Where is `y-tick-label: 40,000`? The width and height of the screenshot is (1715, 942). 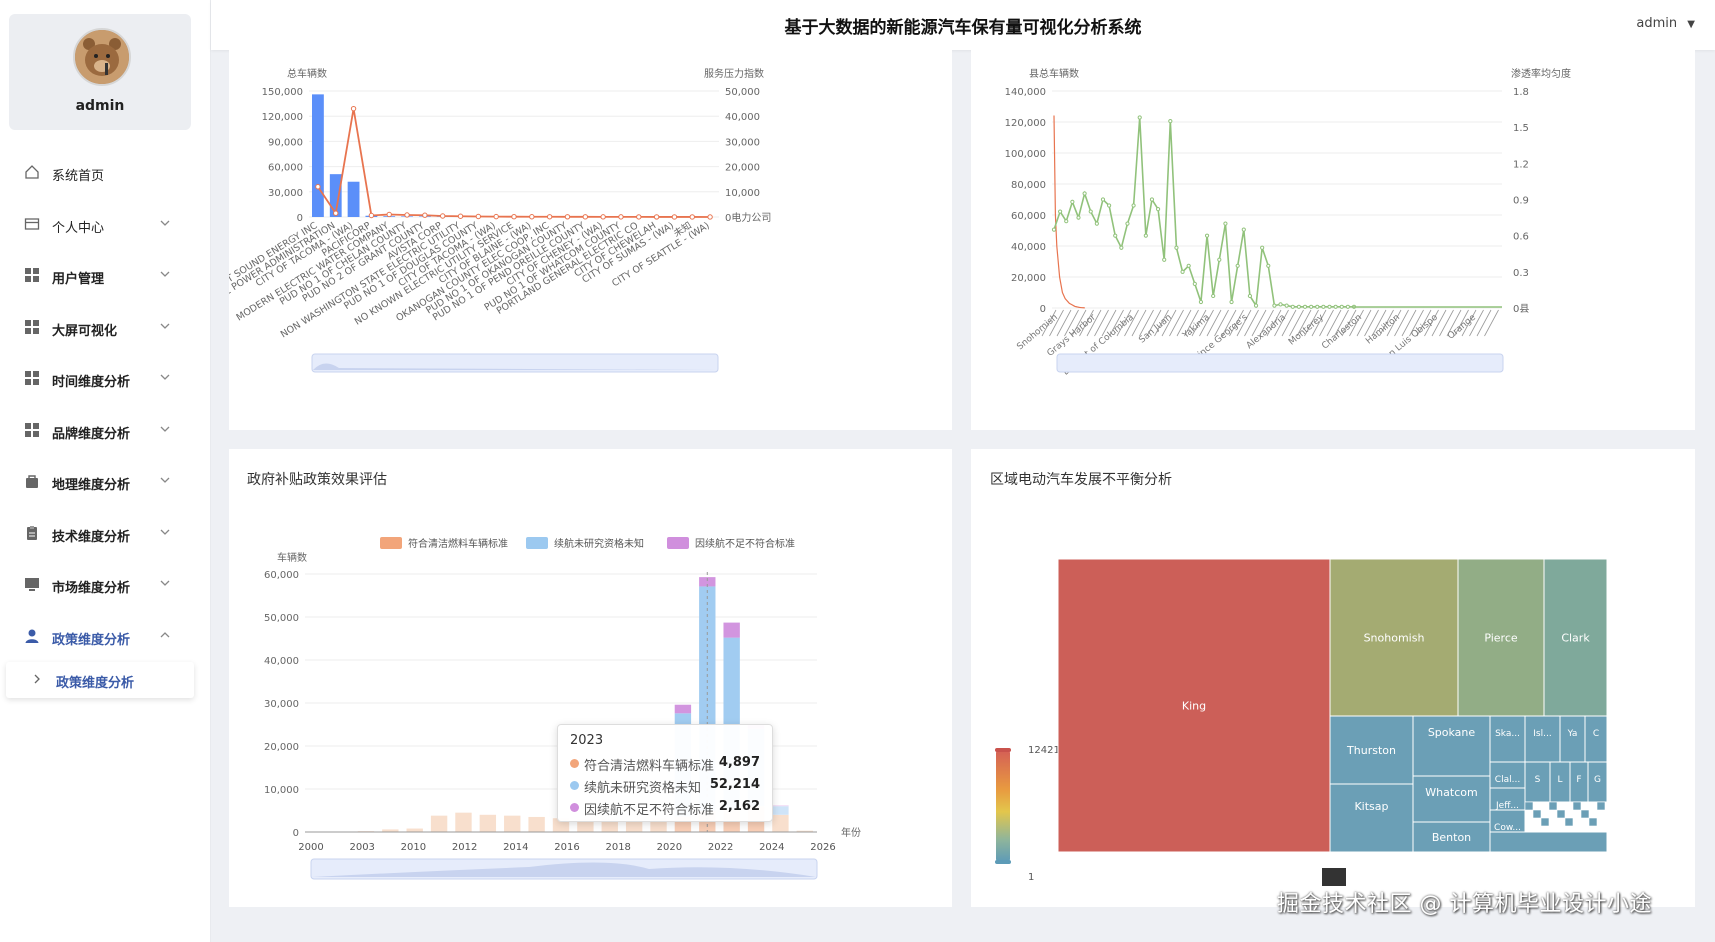
y-tick-label: 40,000 is located at coordinates (1028, 247).